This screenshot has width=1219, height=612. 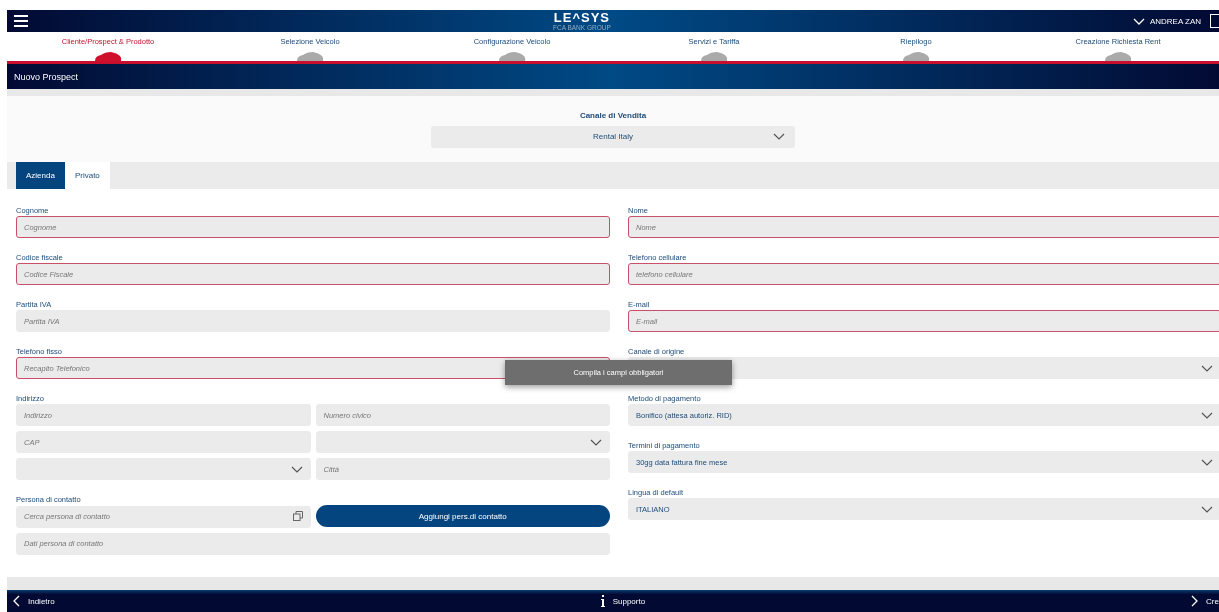 I want to click on info-icon, so click(x=602, y=601).